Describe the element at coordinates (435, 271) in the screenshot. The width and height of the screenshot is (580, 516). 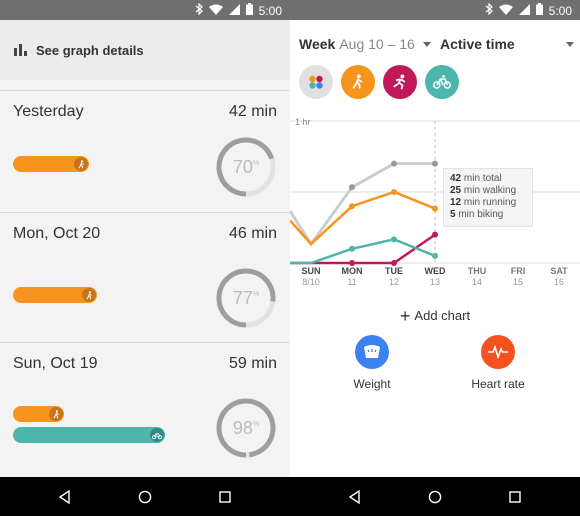
I see `x-tick-day: WED` at that location.